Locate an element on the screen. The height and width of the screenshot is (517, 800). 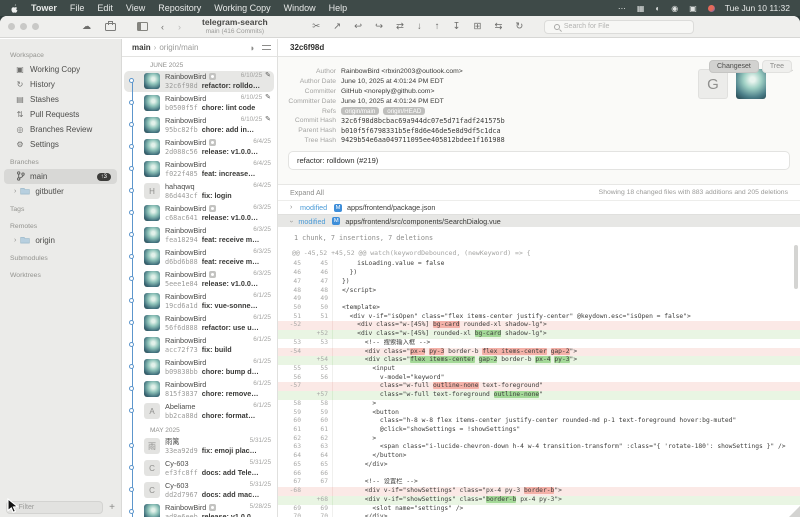
cherry-pick-icon: ↪ is located at coordinates (379, 26).